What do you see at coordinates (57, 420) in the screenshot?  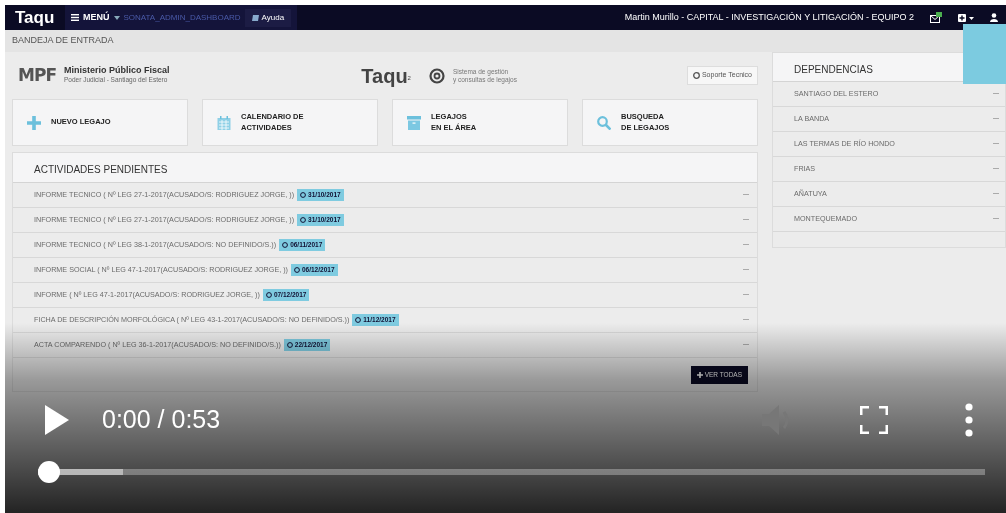 I see `play-icon` at bounding box center [57, 420].